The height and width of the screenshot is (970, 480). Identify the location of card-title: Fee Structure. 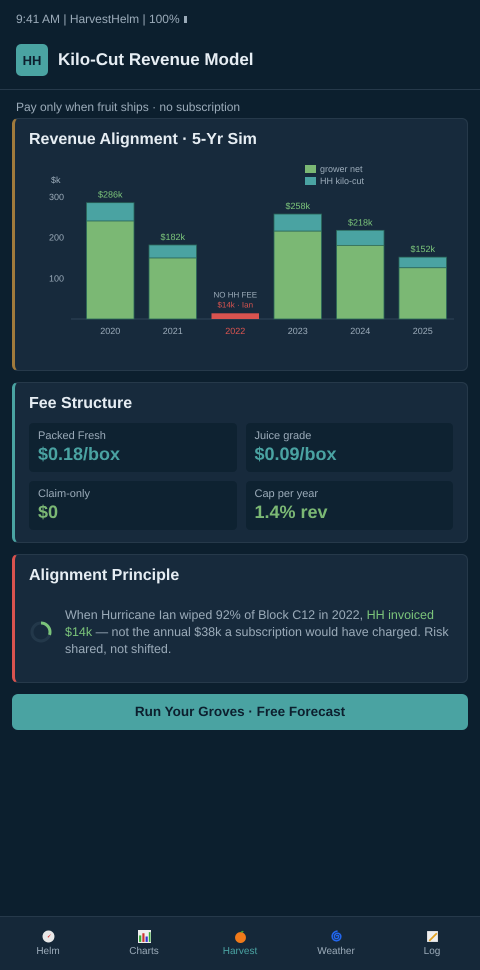
(81, 404).